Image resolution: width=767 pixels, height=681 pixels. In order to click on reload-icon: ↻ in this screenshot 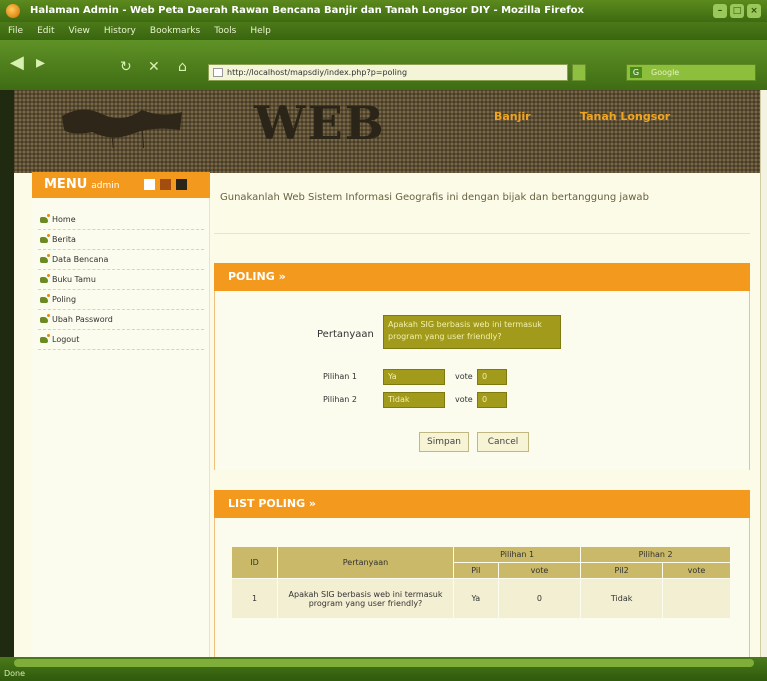, I will do `click(126, 67)`.